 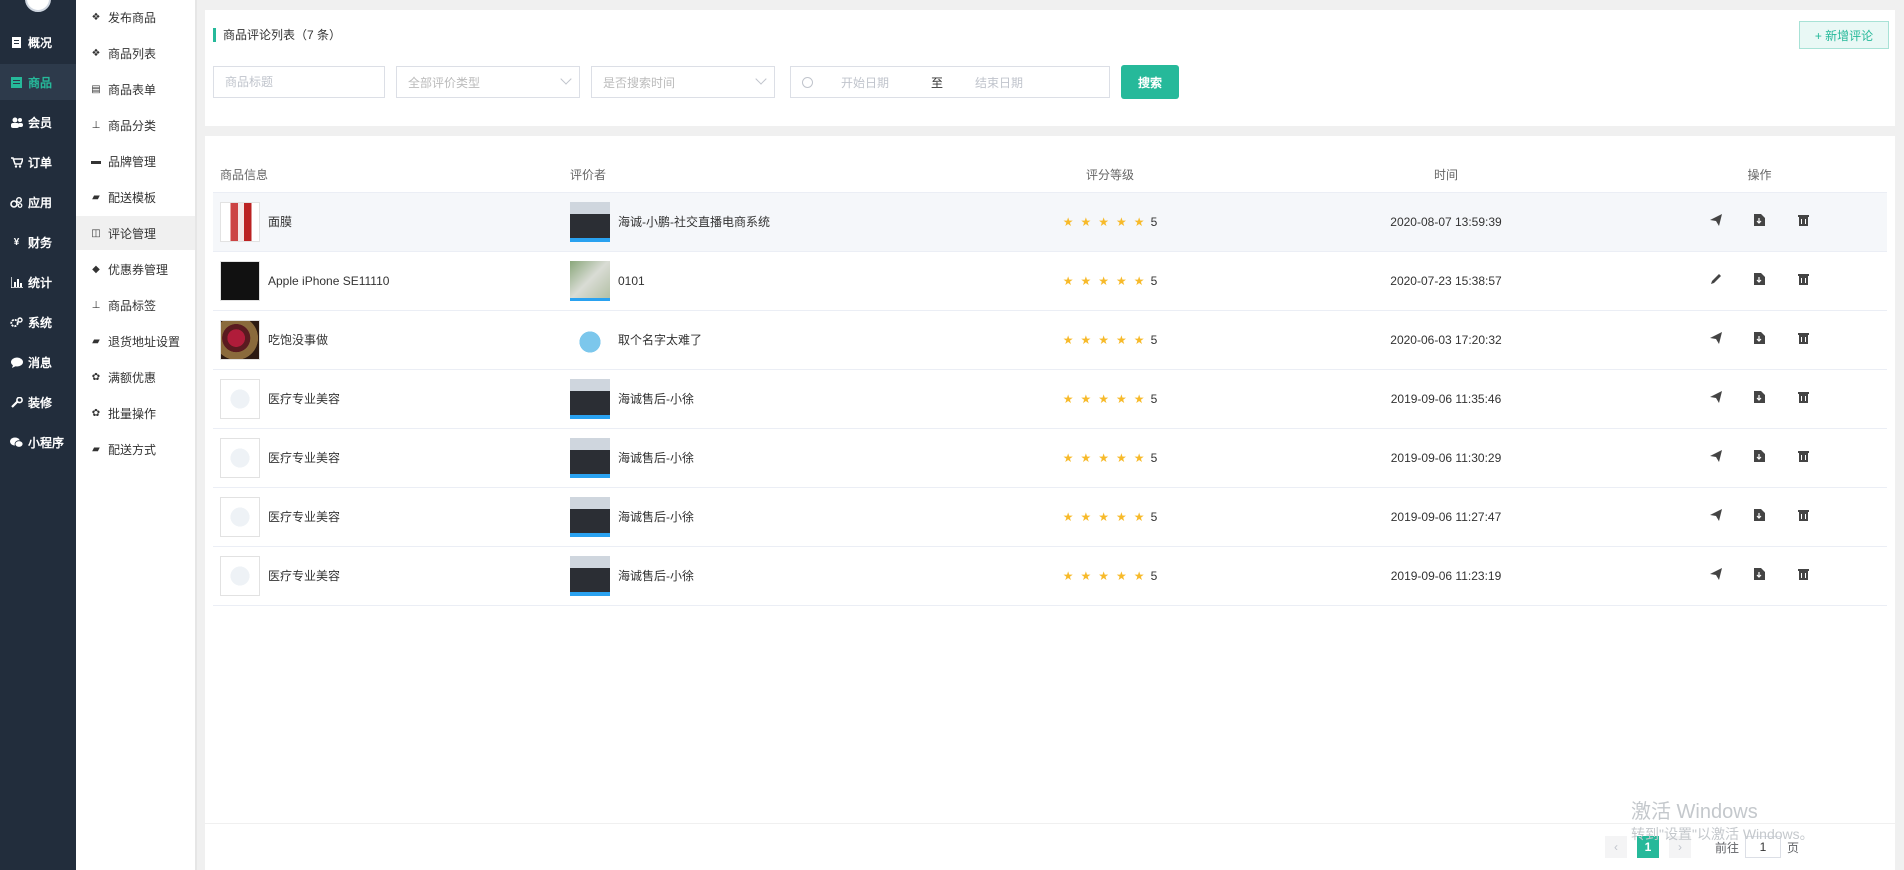 What do you see at coordinates (950, 82) in the screenshot?
I see `date-range-picker: 开始日期 至 结束日期` at bounding box center [950, 82].